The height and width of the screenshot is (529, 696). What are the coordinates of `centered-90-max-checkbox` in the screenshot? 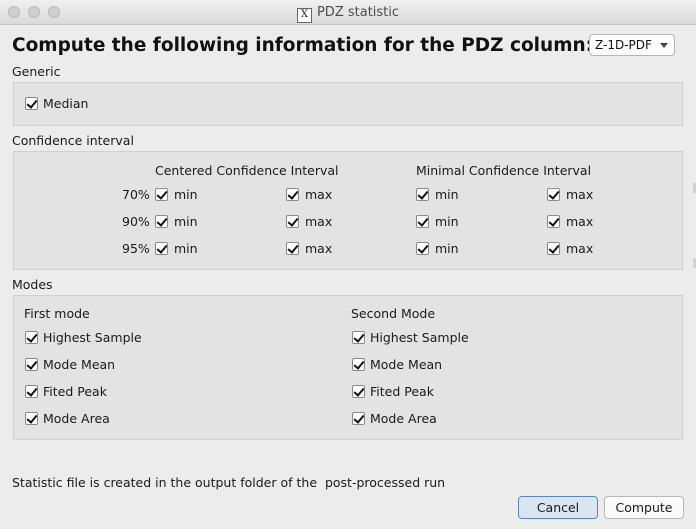 It's located at (292, 221).